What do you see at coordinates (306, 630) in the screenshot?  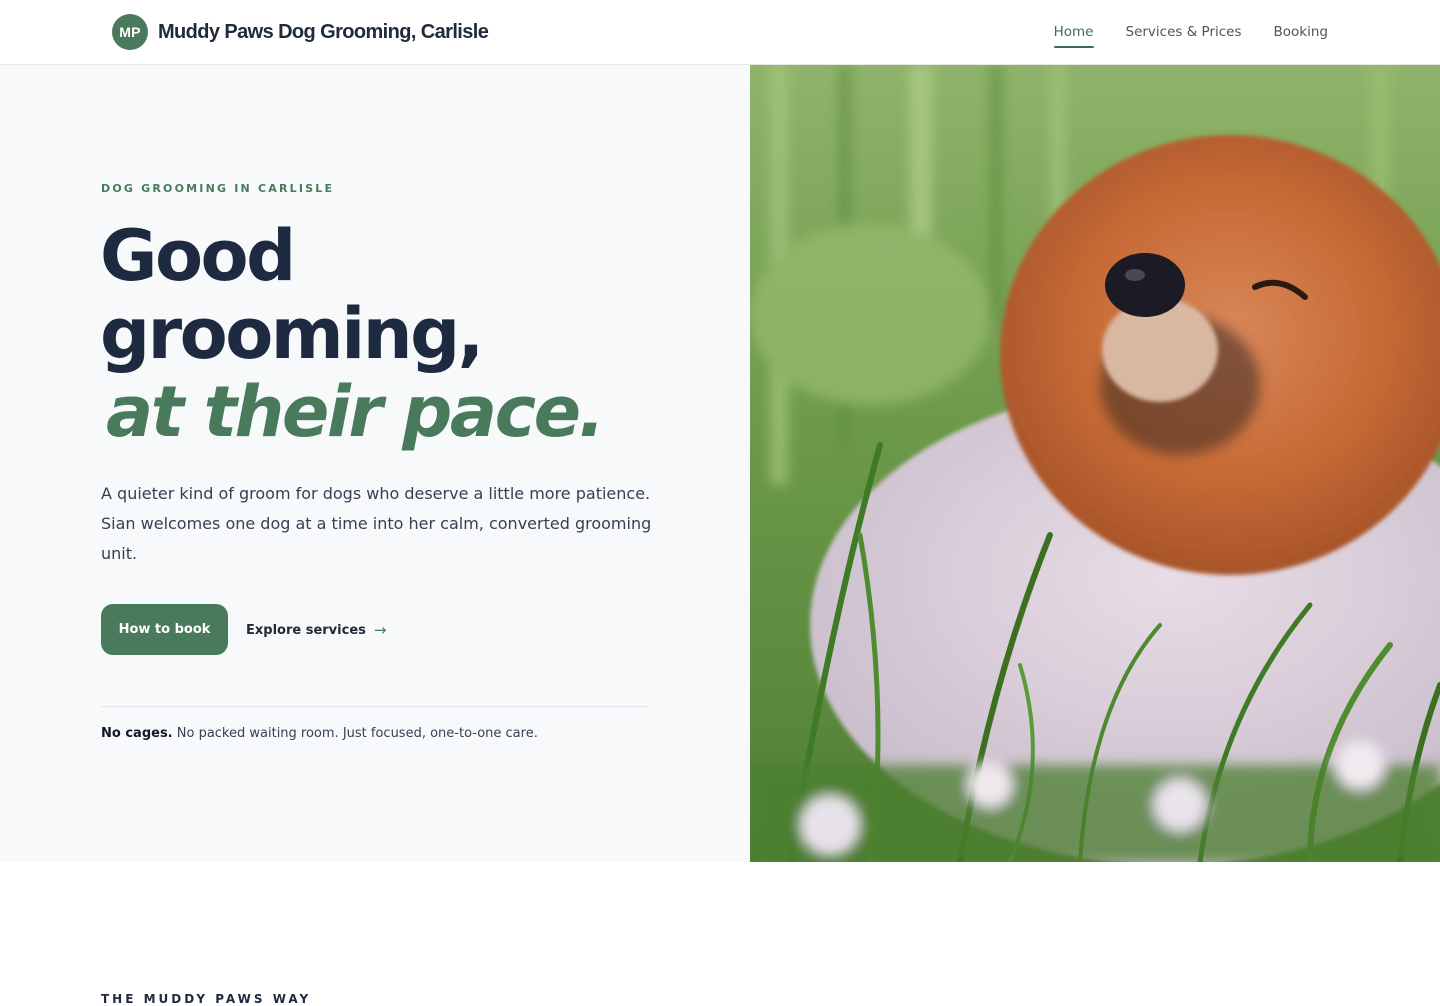 I see `explore-services-label: Explore services` at bounding box center [306, 630].